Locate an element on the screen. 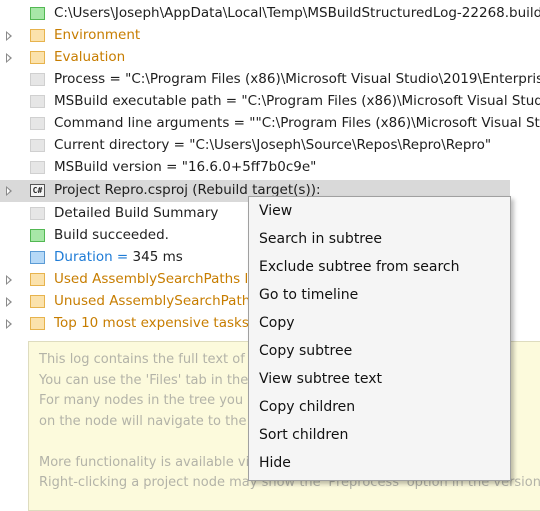 The width and height of the screenshot is (540, 511). tree-row-label: Top 10 most expensive tasks is located at coordinates (151, 323).